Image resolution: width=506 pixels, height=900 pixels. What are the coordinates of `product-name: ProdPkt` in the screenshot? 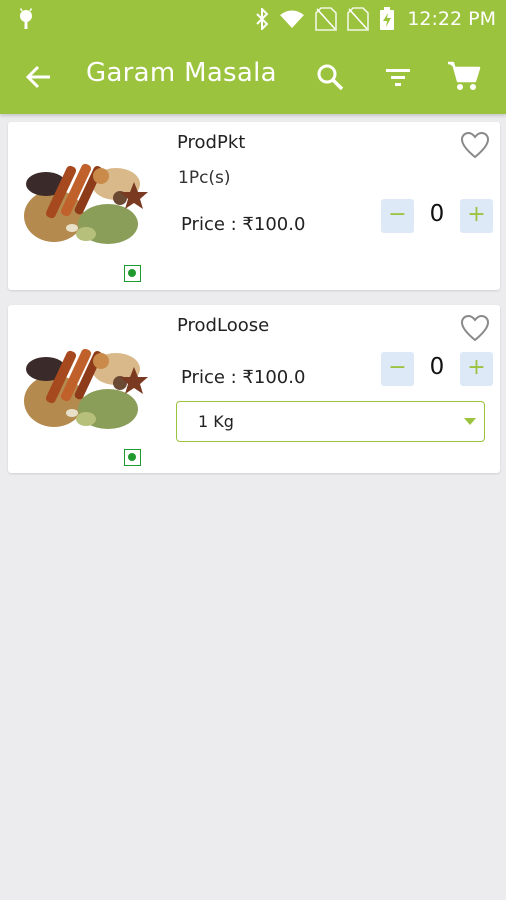 It's located at (211, 142).